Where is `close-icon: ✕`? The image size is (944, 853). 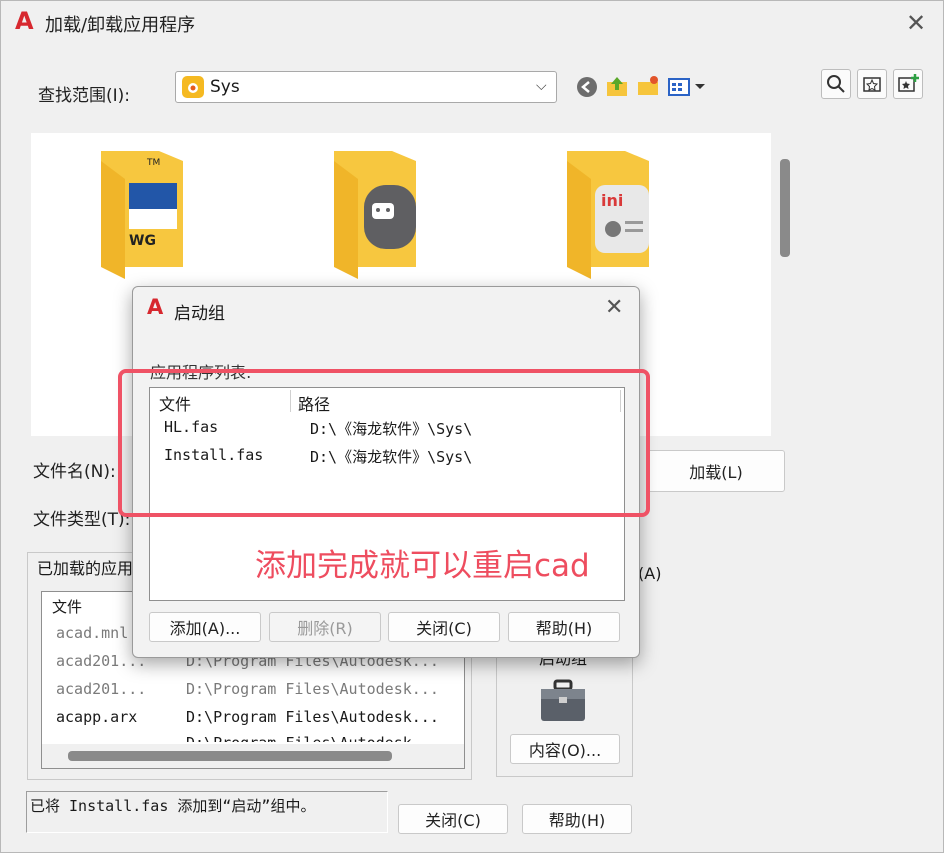 close-icon: ✕ is located at coordinates (916, 23).